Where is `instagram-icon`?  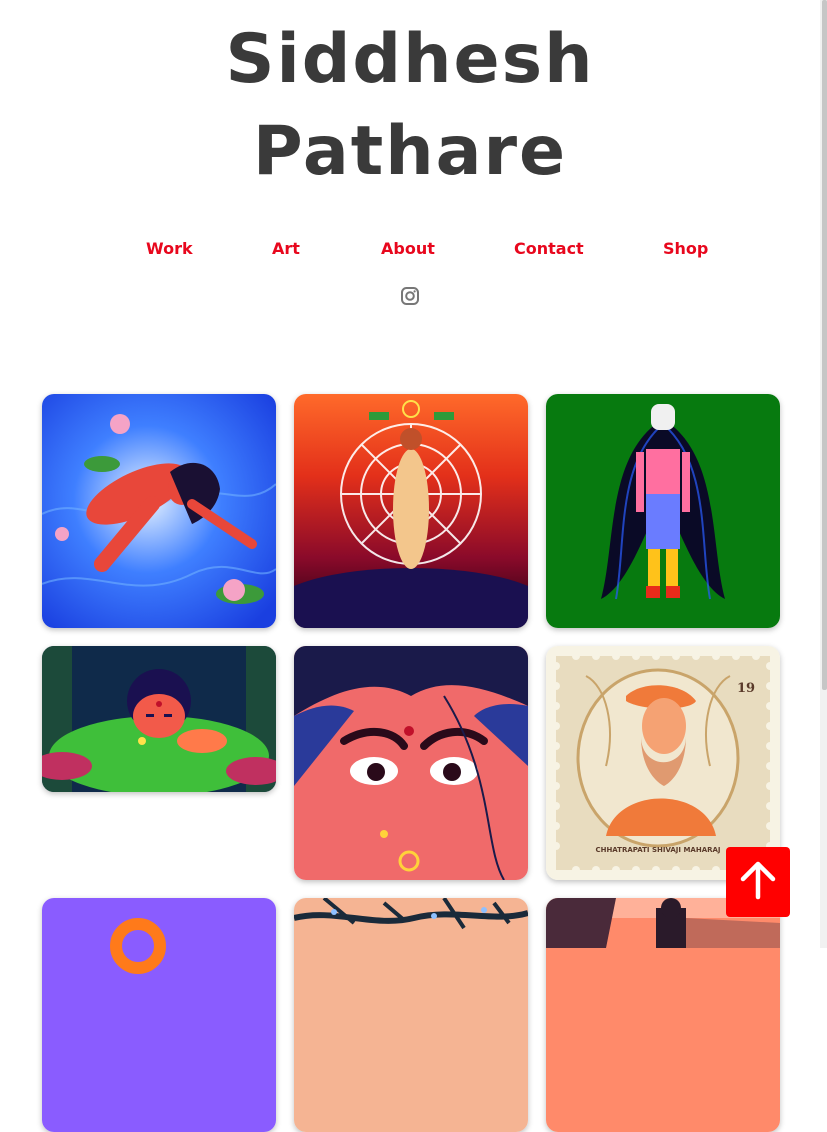 instagram-icon is located at coordinates (410, 296).